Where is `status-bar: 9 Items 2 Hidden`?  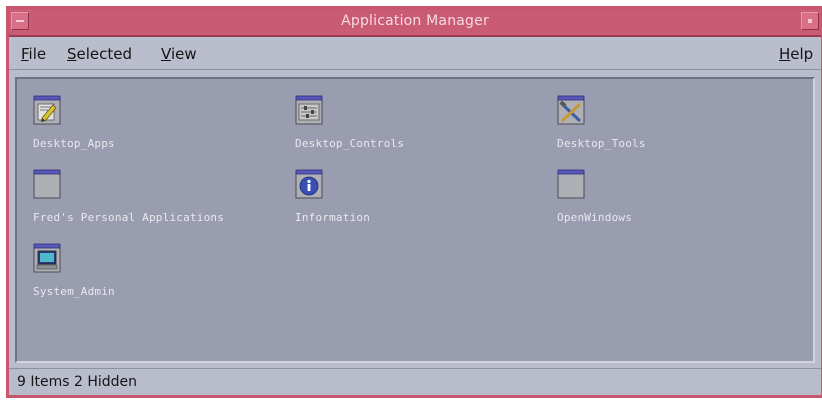 status-bar: 9 Items 2 Hidden is located at coordinates (415, 381).